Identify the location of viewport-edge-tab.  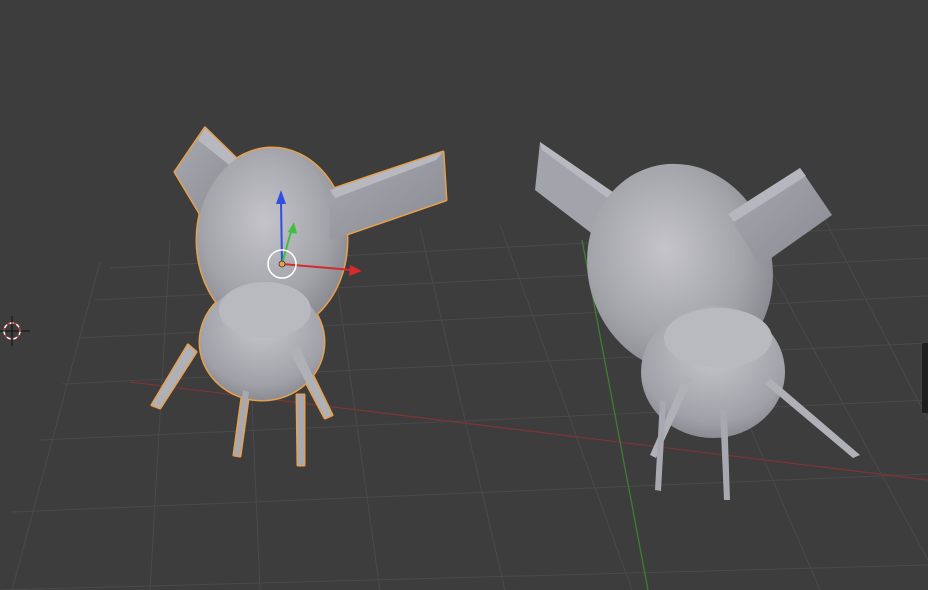
(925, 378).